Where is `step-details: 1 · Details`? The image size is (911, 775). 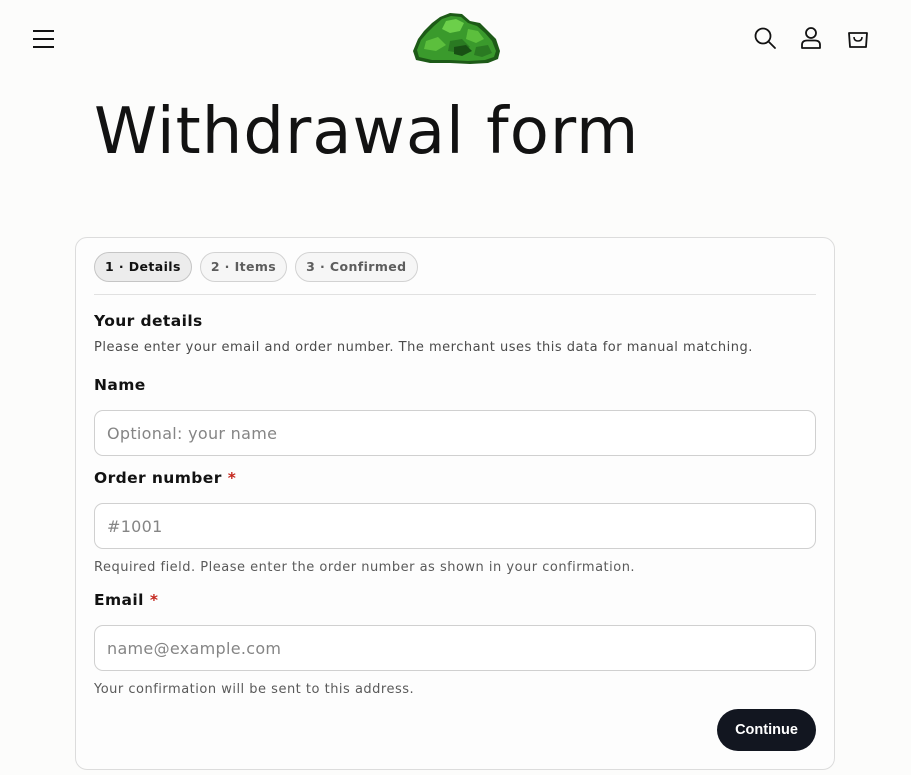
step-details: 1 · Details is located at coordinates (143, 267).